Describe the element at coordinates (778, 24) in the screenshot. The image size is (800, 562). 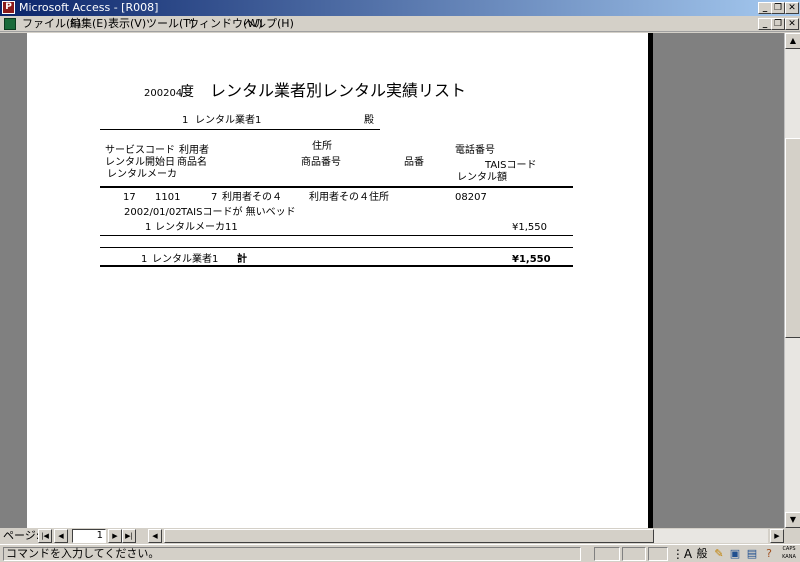
I see `doc-restore-icon: ❐` at that location.